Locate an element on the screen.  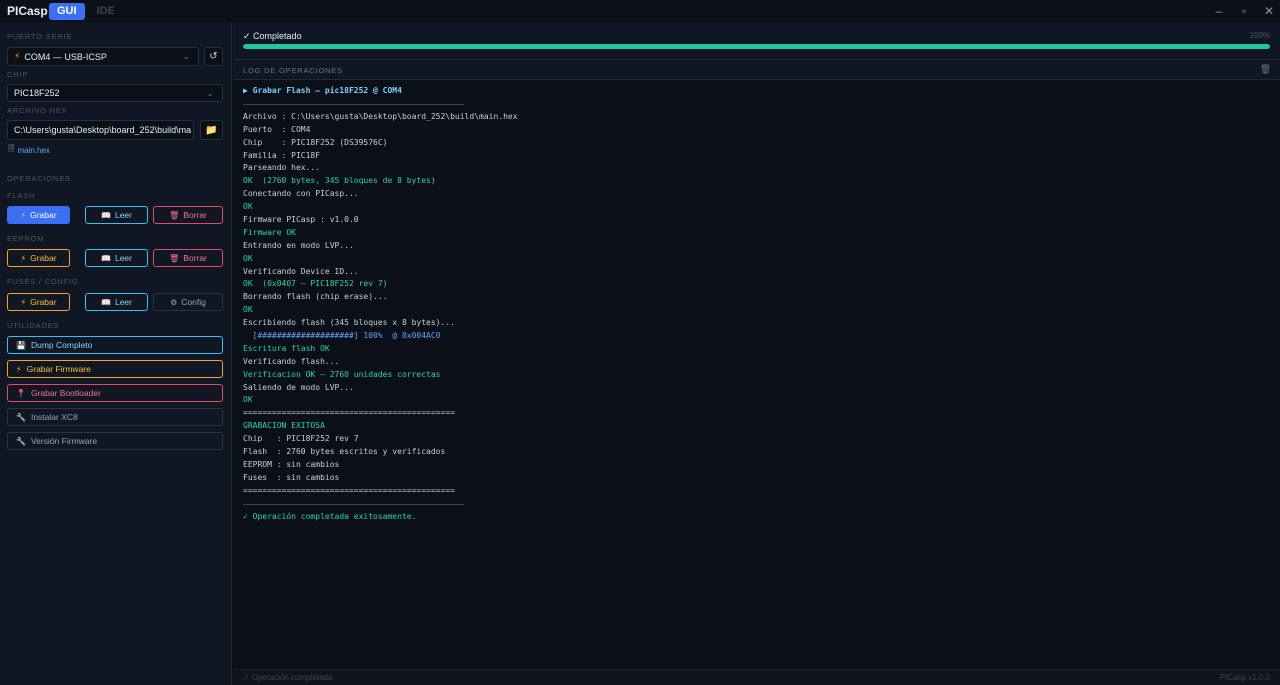
fuses-leer-button: 📖 Leer is located at coordinates (116, 302).